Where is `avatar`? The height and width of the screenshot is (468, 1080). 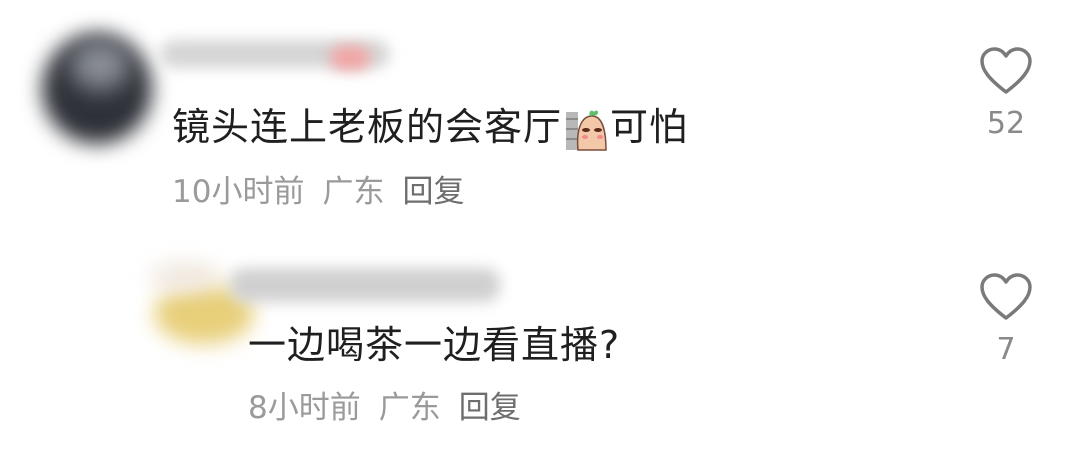
avatar is located at coordinates (100, 85).